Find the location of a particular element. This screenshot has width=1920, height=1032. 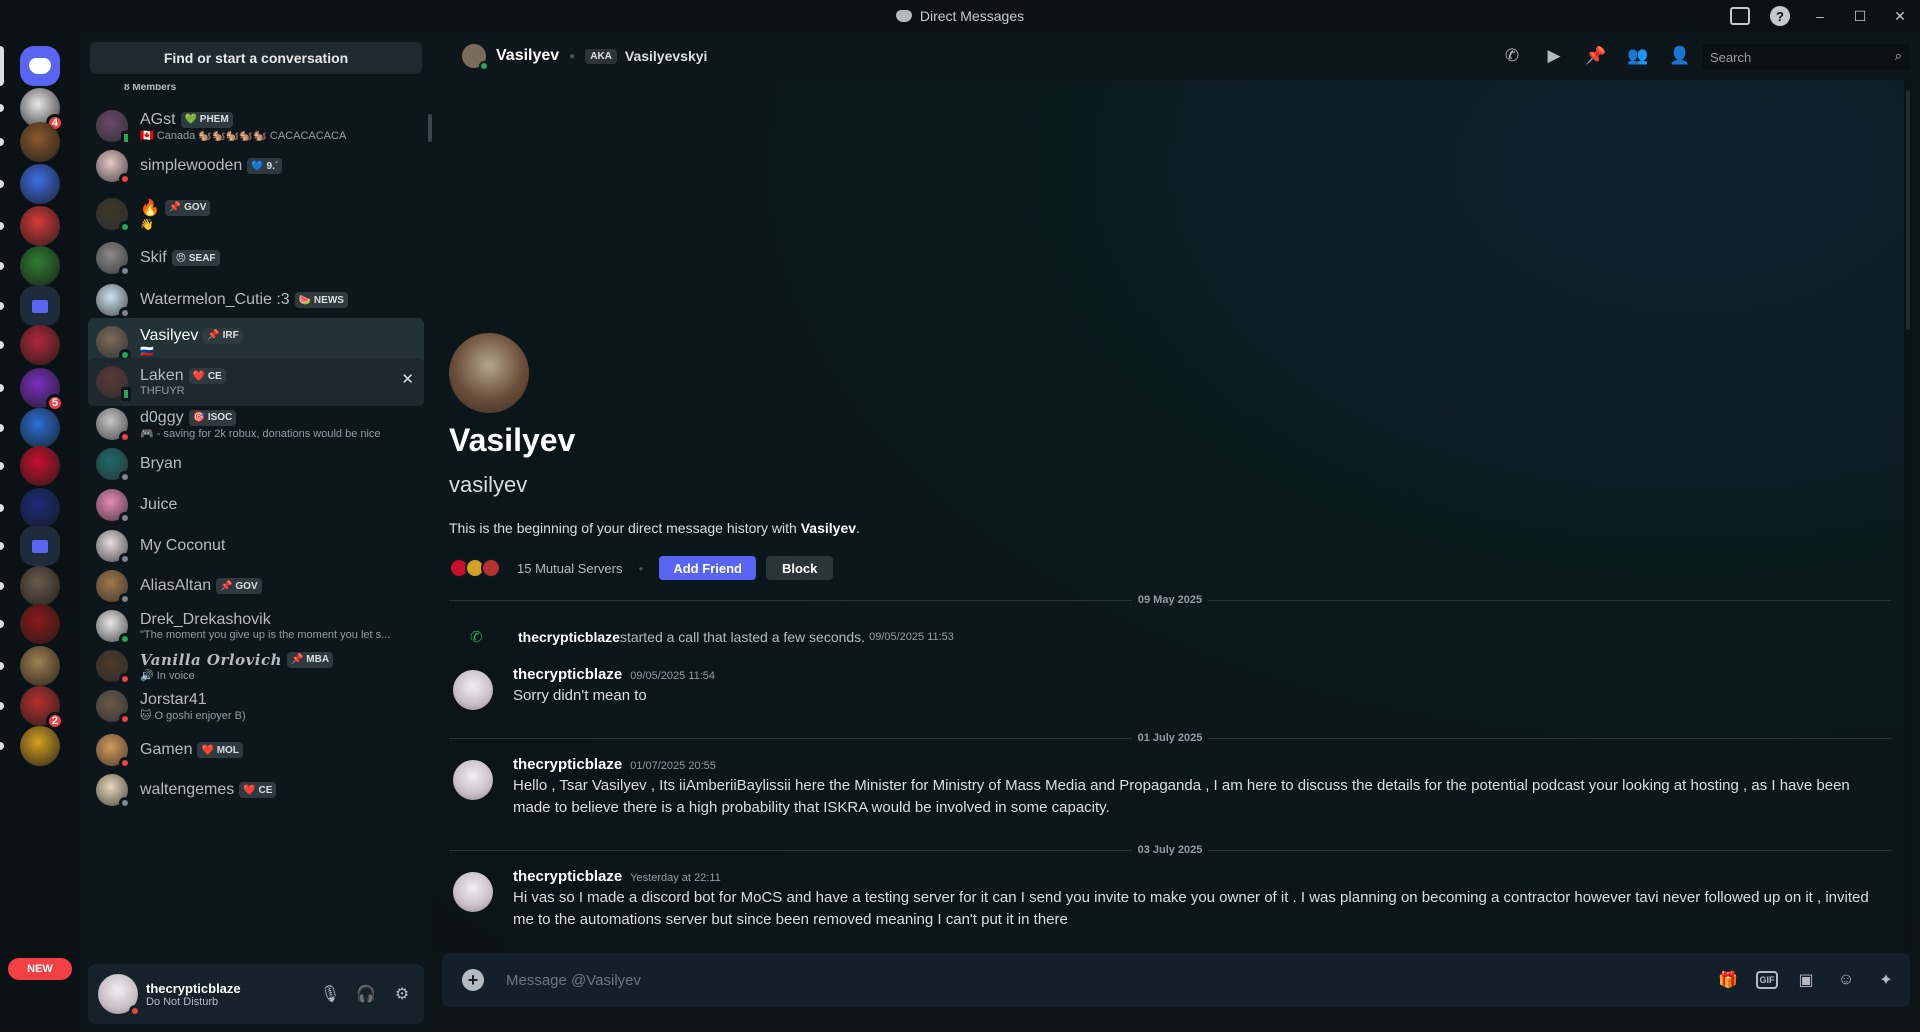

inbox-icon is located at coordinates (1740, 16).